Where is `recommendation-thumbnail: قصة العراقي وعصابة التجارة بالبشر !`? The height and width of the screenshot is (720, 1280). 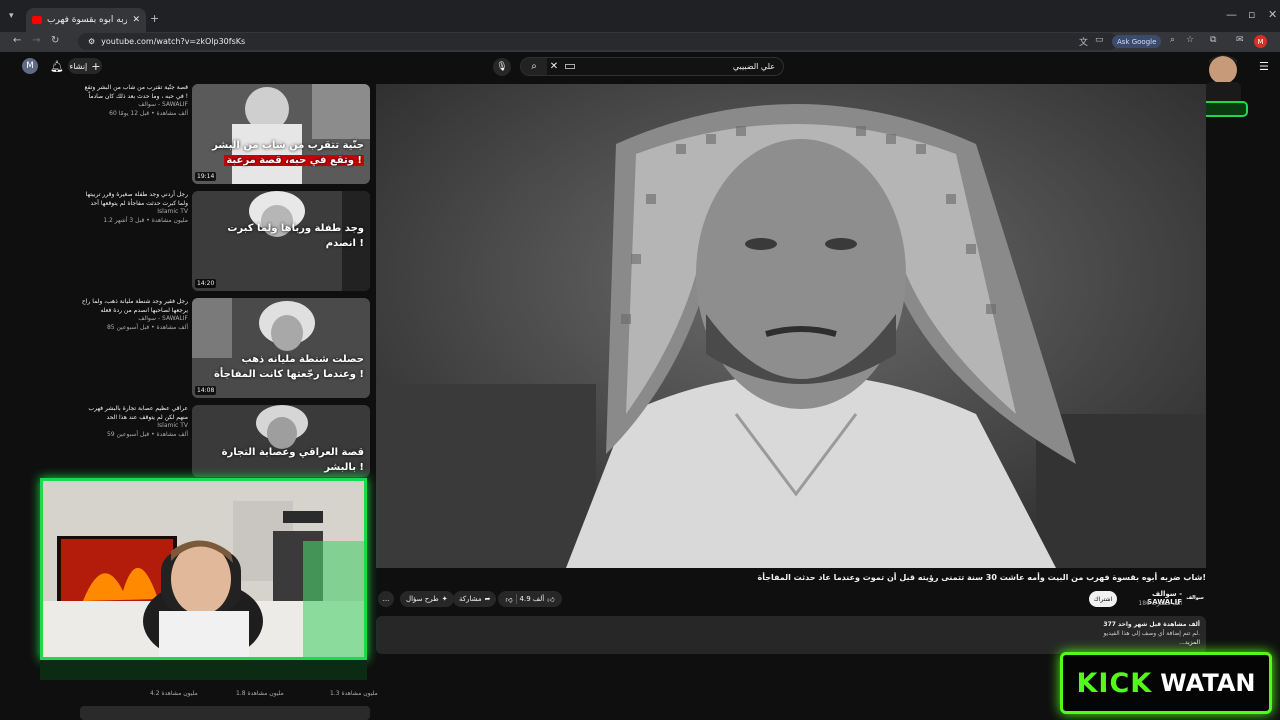
recommendation-thumbnail: قصة العراقي وعصابة التجارة بالبشر ! is located at coordinates (281, 441).